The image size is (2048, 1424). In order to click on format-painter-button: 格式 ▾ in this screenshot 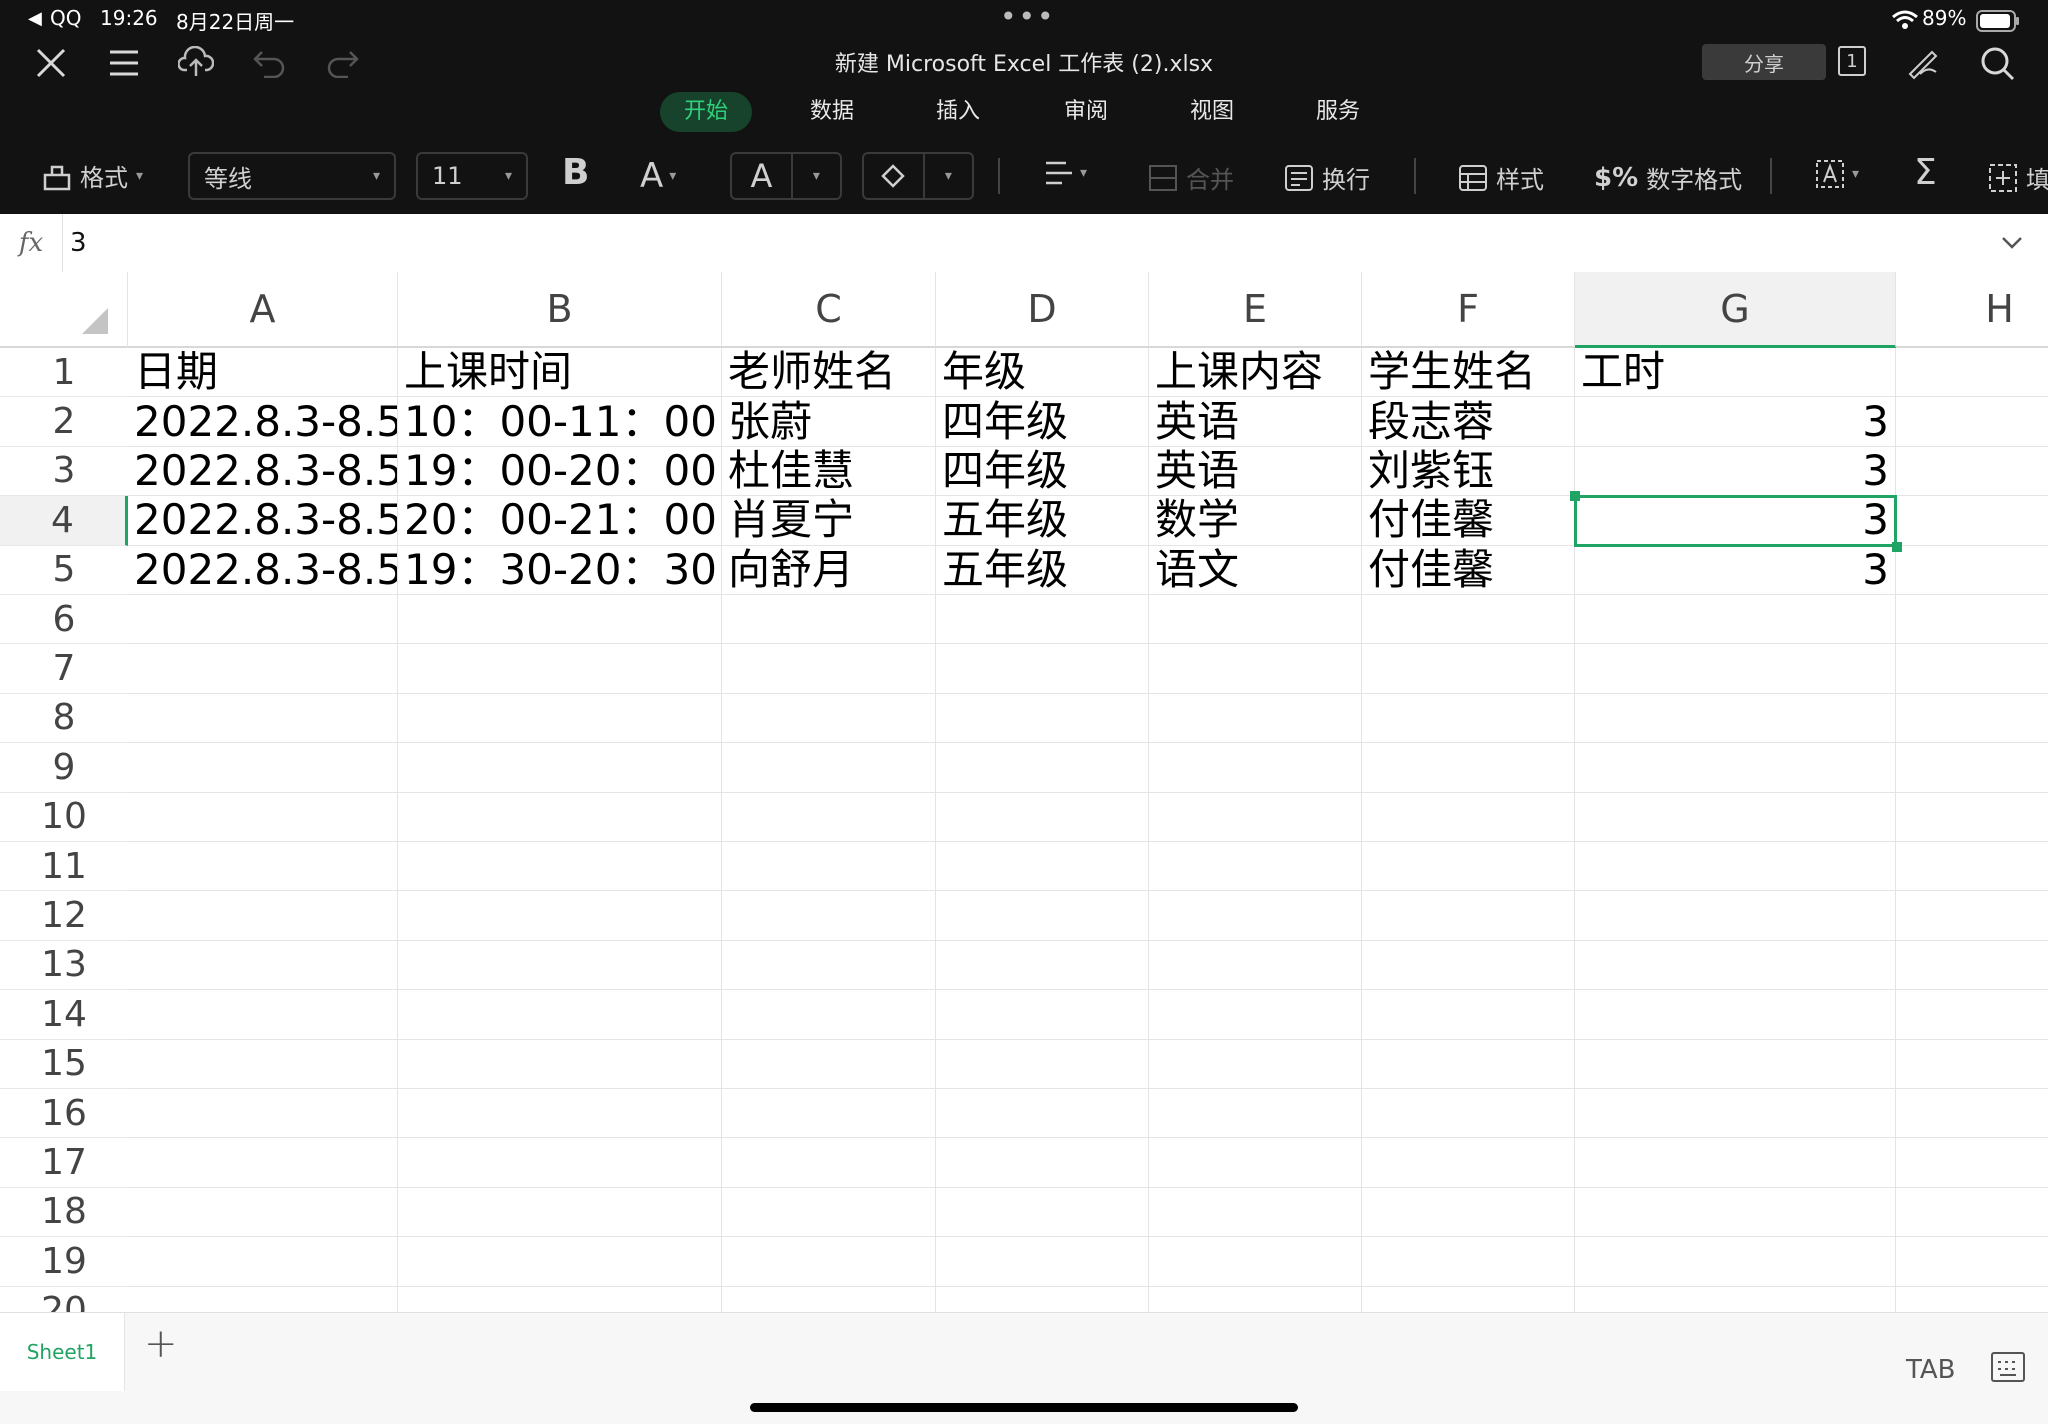, I will do `click(92, 175)`.